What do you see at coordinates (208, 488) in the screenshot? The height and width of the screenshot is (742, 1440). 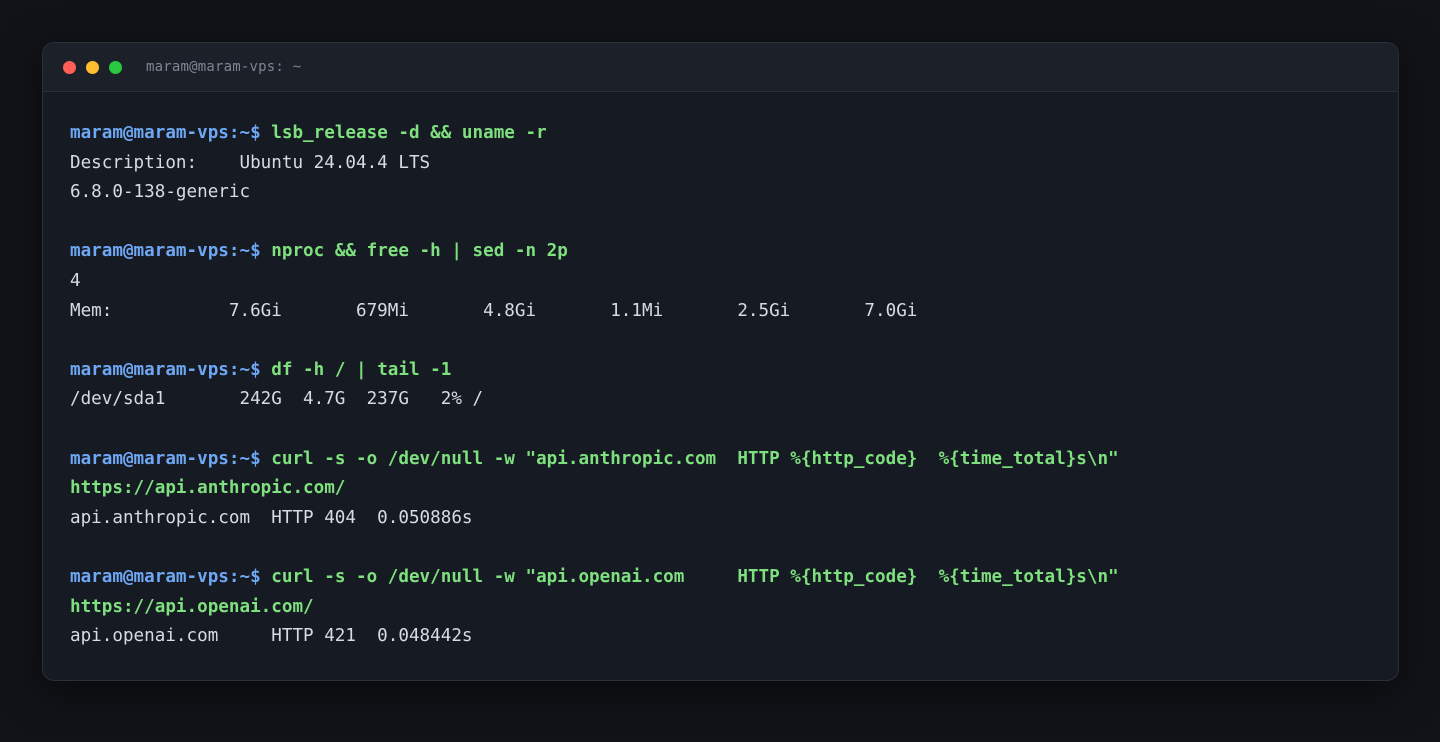 I see `output-url-line: https://api.anthropic.com/` at bounding box center [208, 488].